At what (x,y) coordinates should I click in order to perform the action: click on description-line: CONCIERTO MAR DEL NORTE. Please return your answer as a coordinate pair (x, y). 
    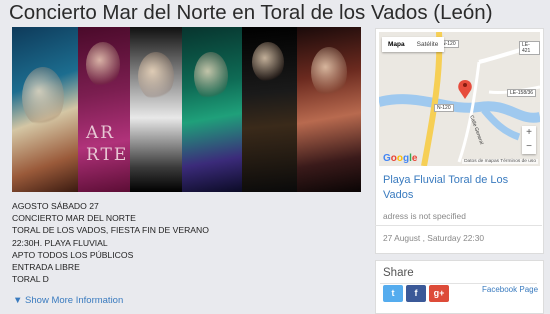
    Looking at the image, I should click on (74, 218).